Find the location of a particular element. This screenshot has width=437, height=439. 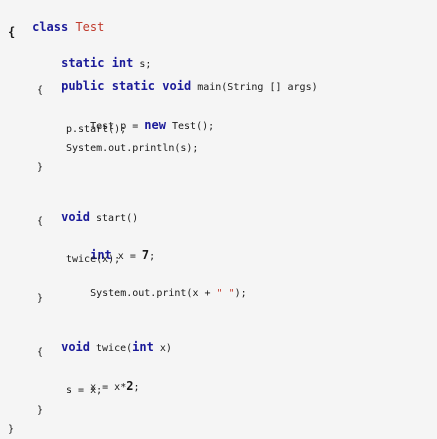

code-line-twice-open-brace: { is located at coordinates (40, 352).